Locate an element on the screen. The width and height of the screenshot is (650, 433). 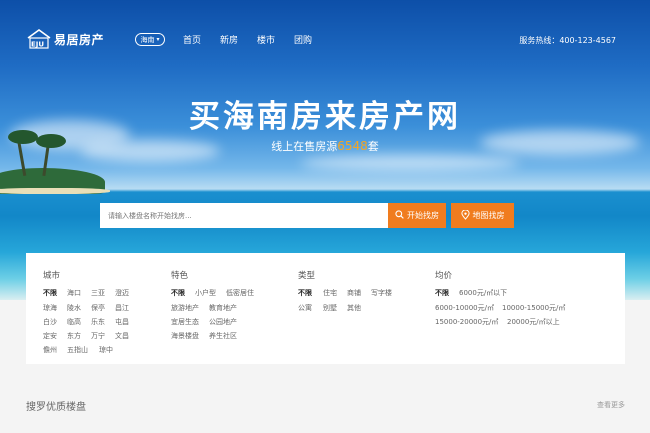
nav-new-homes: 新房 is located at coordinates (229, 39).